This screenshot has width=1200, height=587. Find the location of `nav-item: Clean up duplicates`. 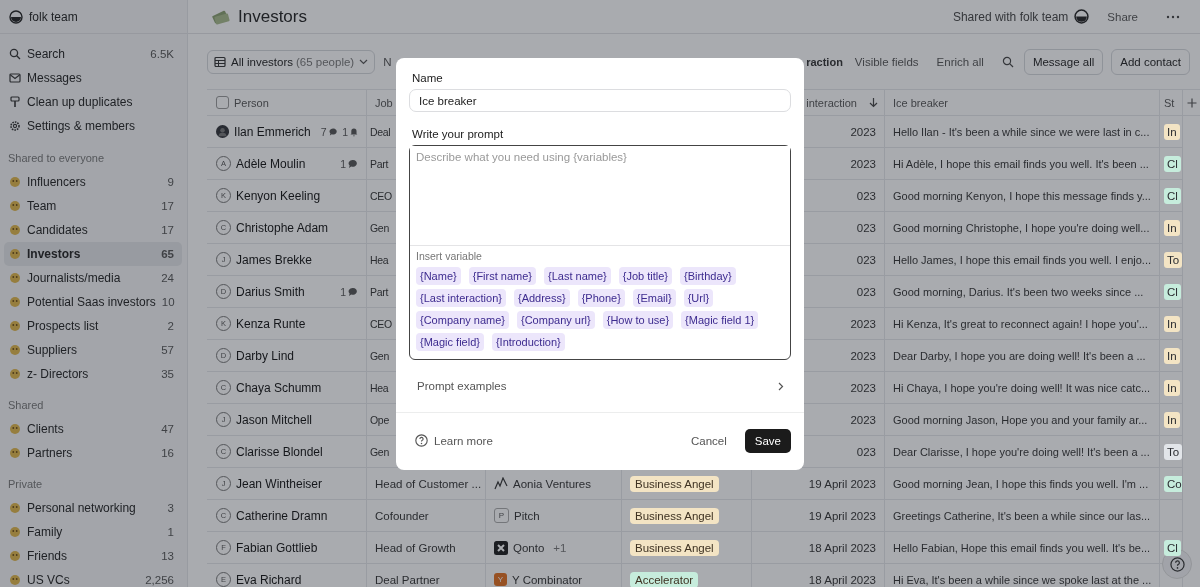

nav-item: Clean up duplicates is located at coordinates (93, 102).